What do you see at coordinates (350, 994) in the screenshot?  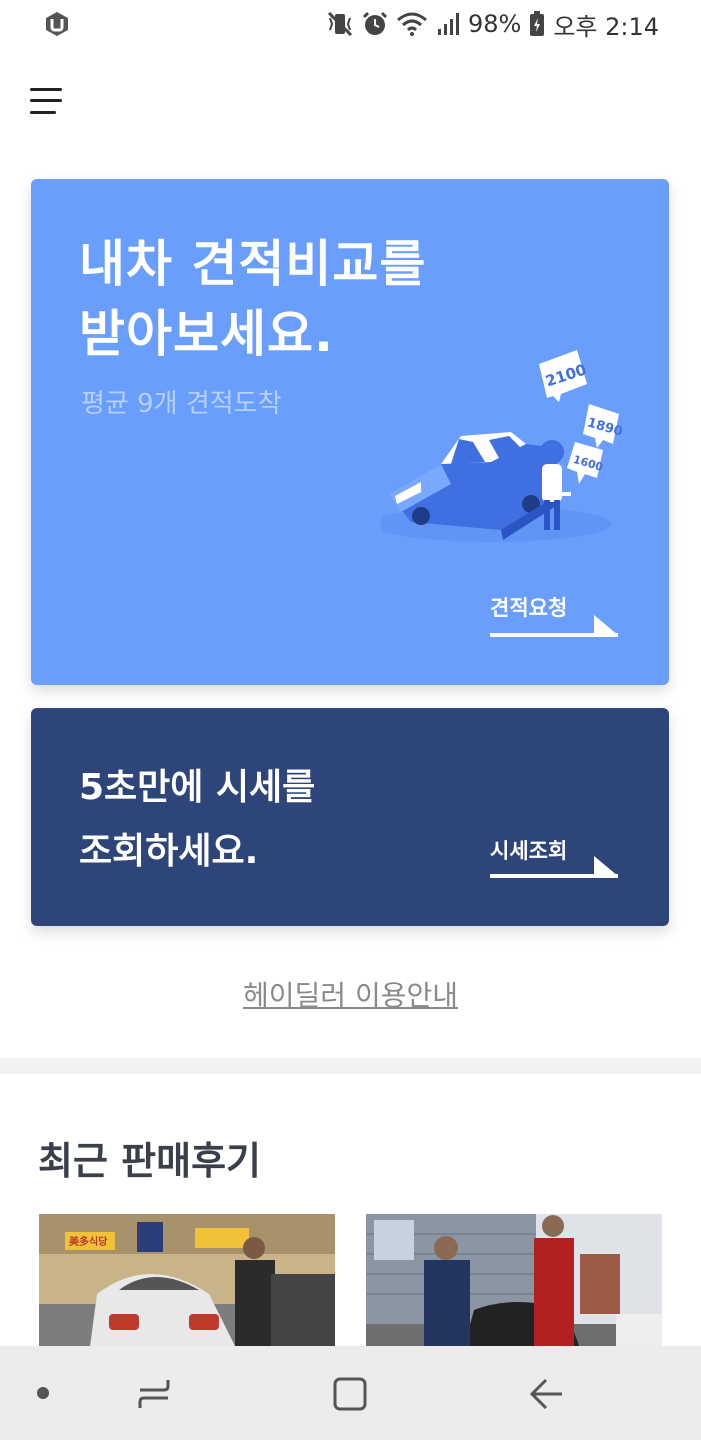 I see `usage-guide-link: 헤이딜러 이용안내` at bounding box center [350, 994].